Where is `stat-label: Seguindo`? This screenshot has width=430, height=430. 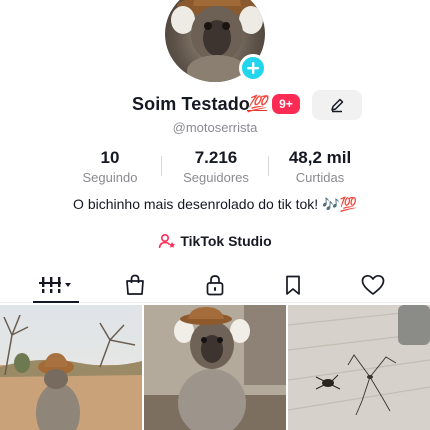 stat-label: Seguindo is located at coordinates (110, 177).